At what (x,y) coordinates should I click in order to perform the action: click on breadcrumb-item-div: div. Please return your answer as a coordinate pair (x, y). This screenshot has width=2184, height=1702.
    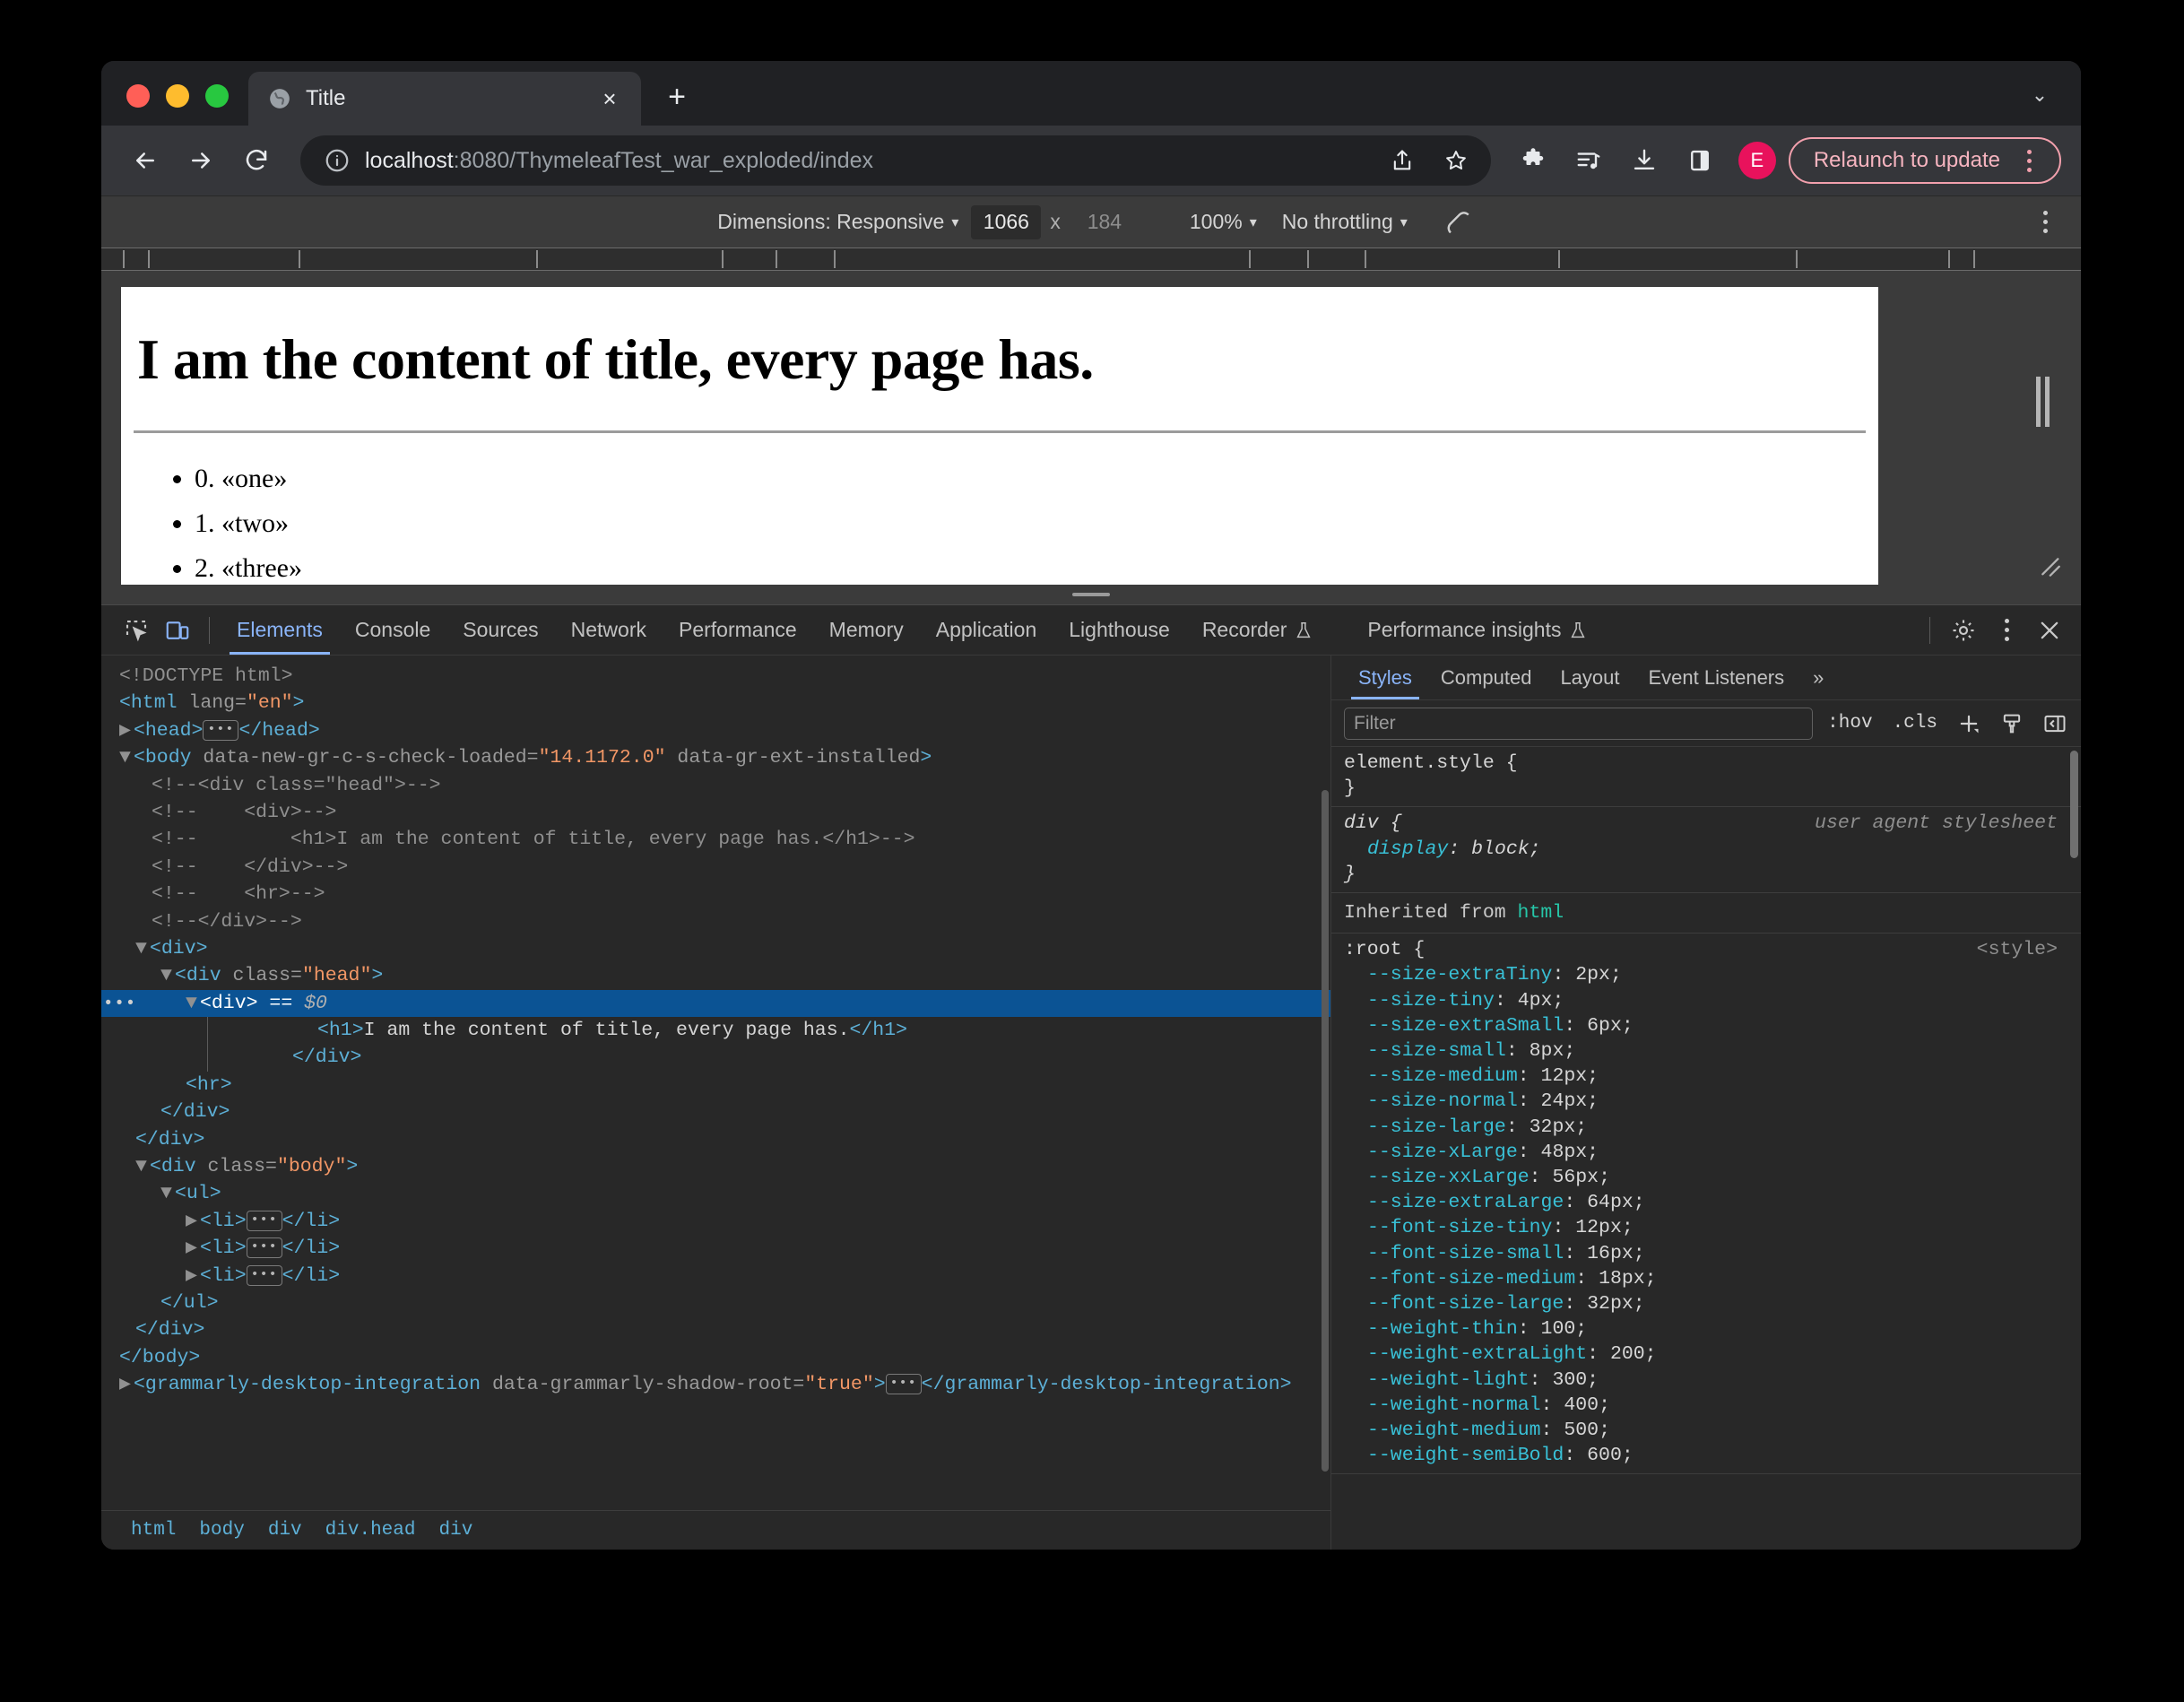
    Looking at the image, I should click on (285, 1530).